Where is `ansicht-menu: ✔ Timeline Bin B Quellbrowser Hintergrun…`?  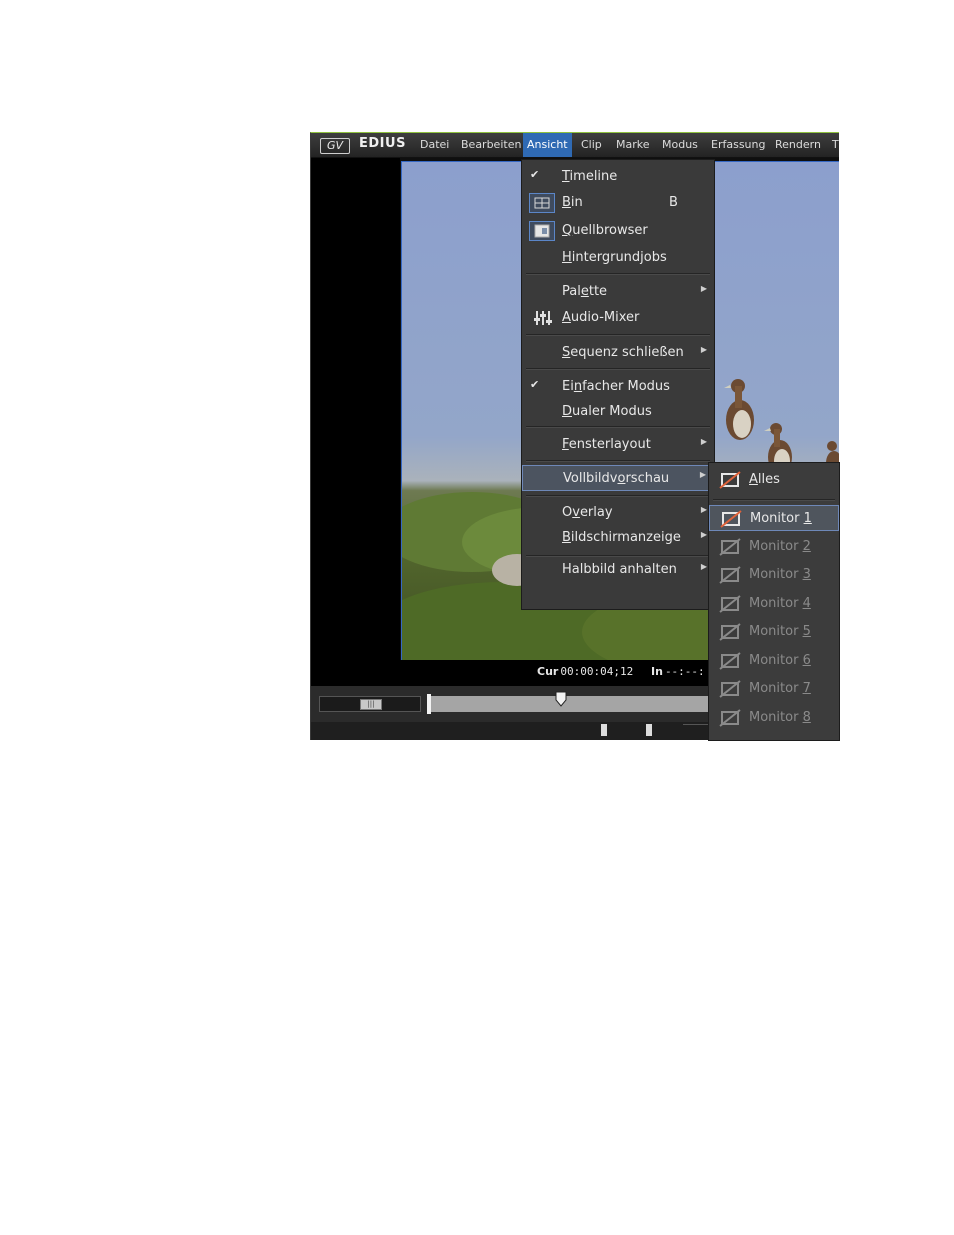
ansicht-menu: ✔ Timeline Bin B Quellbrowser Hintergrun… is located at coordinates (618, 358).